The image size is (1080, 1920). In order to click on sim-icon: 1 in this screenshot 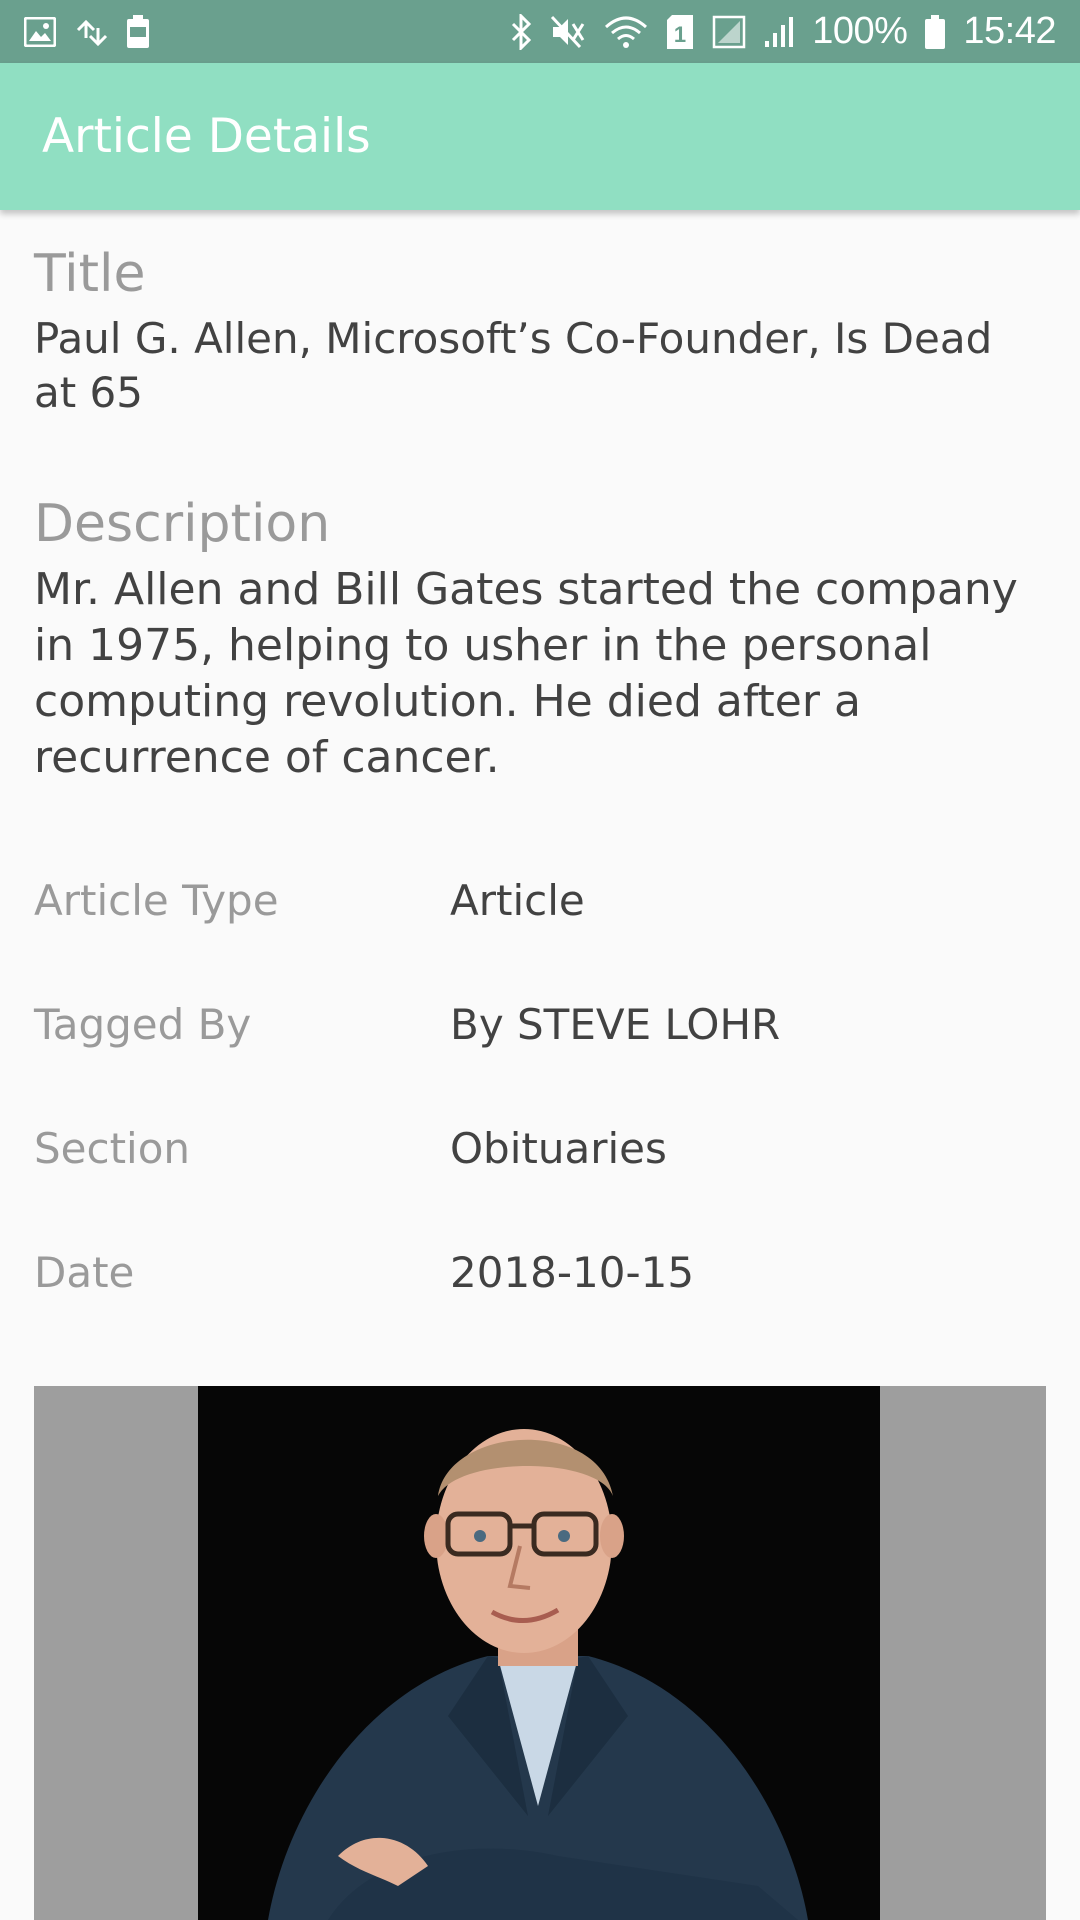, I will do `click(680, 31)`.